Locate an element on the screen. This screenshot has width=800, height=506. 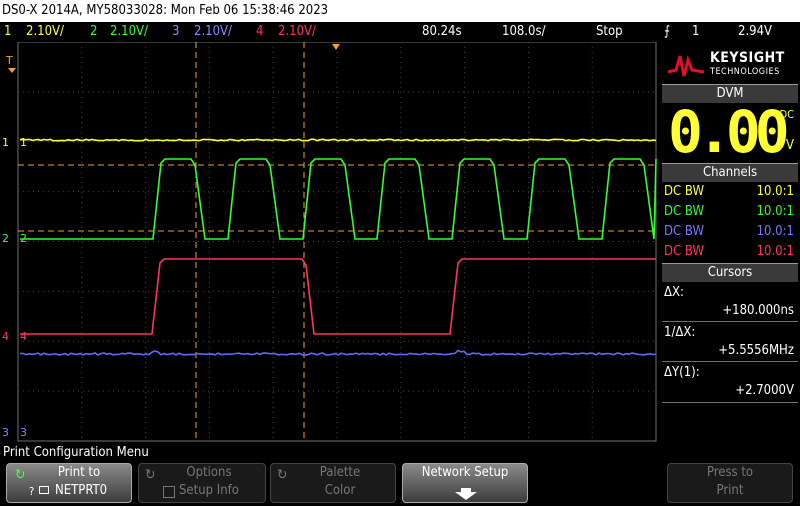
trigger-source: 1 is located at coordinates (695, 32).